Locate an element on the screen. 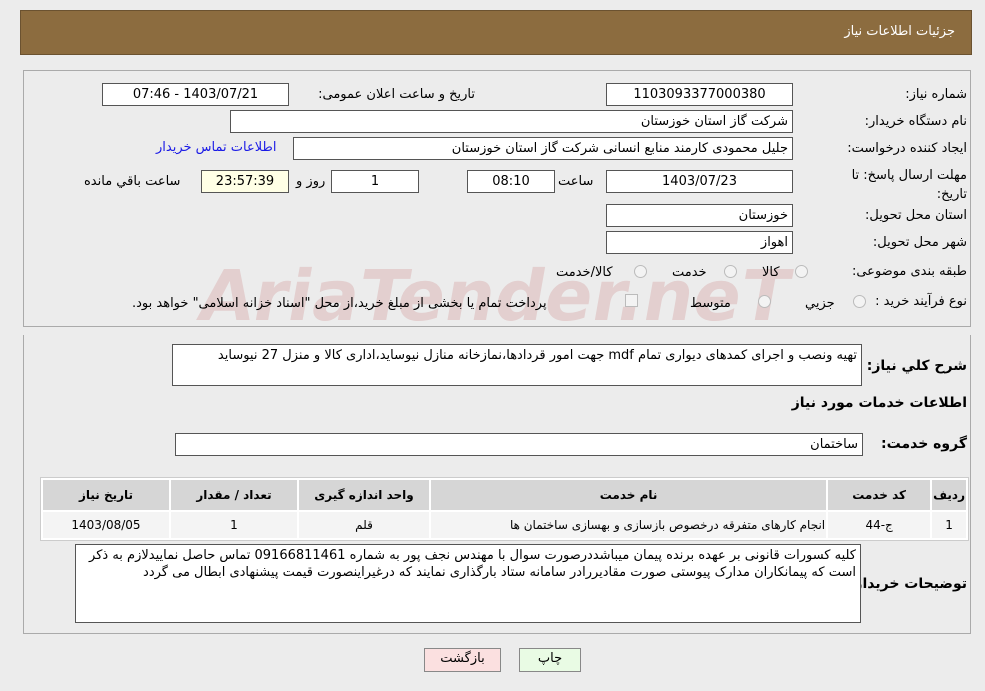  cell-qty: 1 is located at coordinates (234, 525).